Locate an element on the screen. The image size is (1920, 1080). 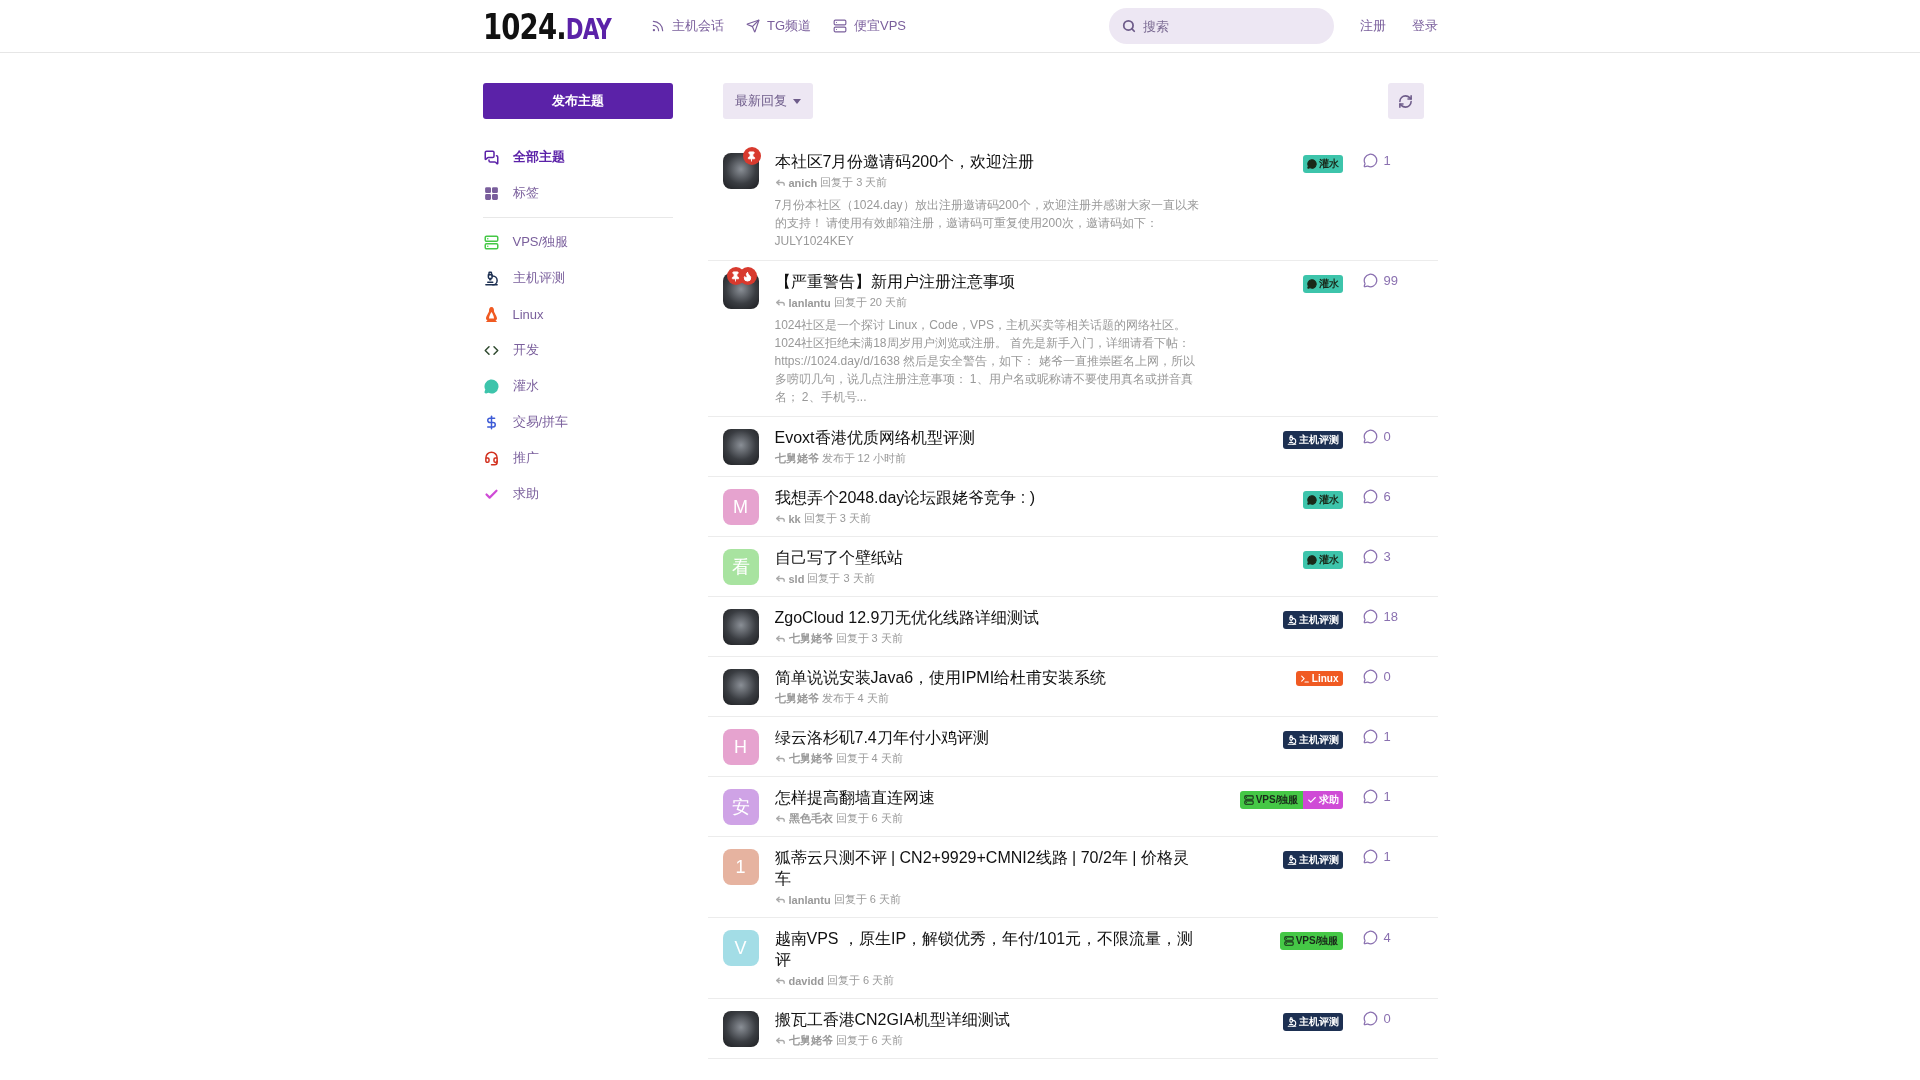
discussion-row: 简单说说安装Java6，使用IPMI给杜甫安装系统 七舅姥爷 发布于 4 天前 Linux 0 is located at coordinates (1072, 687).